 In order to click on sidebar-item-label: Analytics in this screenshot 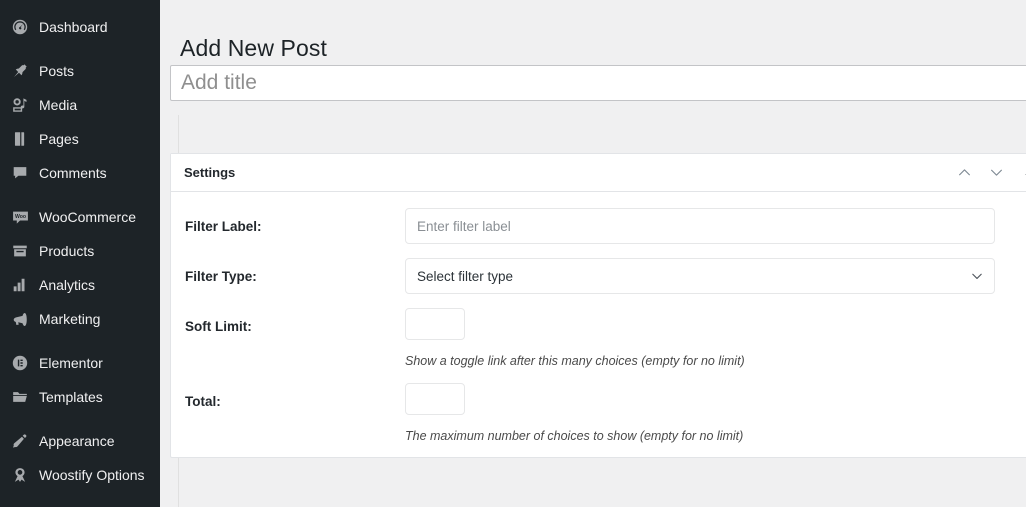, I will do `click(67, 285)`.